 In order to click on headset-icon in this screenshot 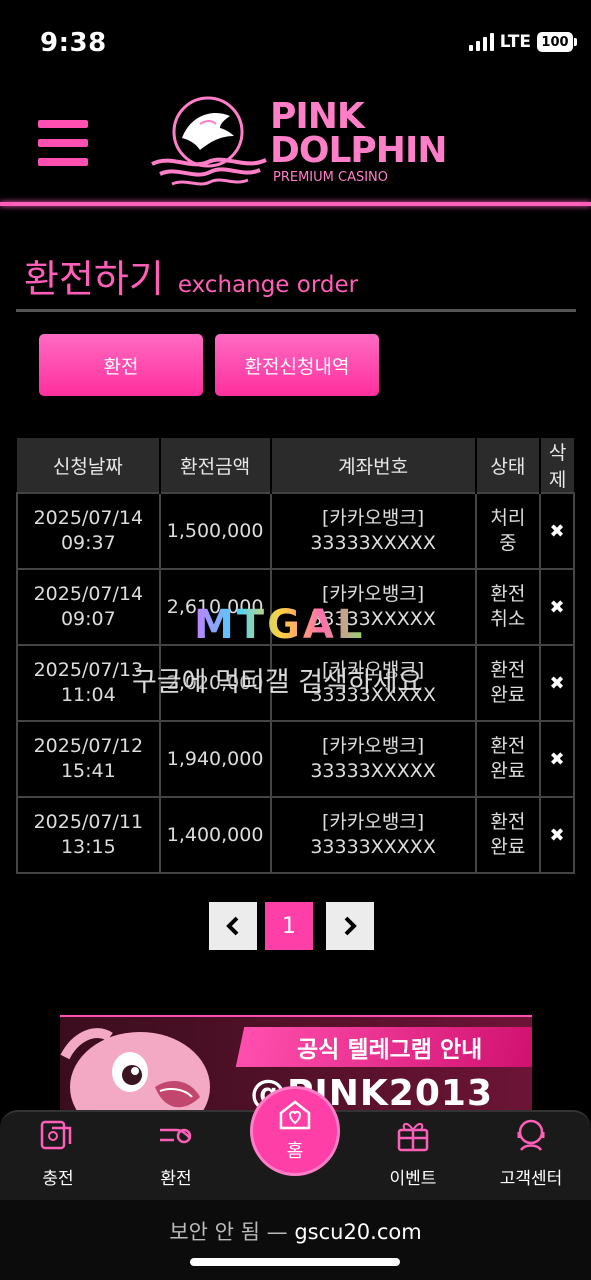, I will do `click(531, 1135)`.